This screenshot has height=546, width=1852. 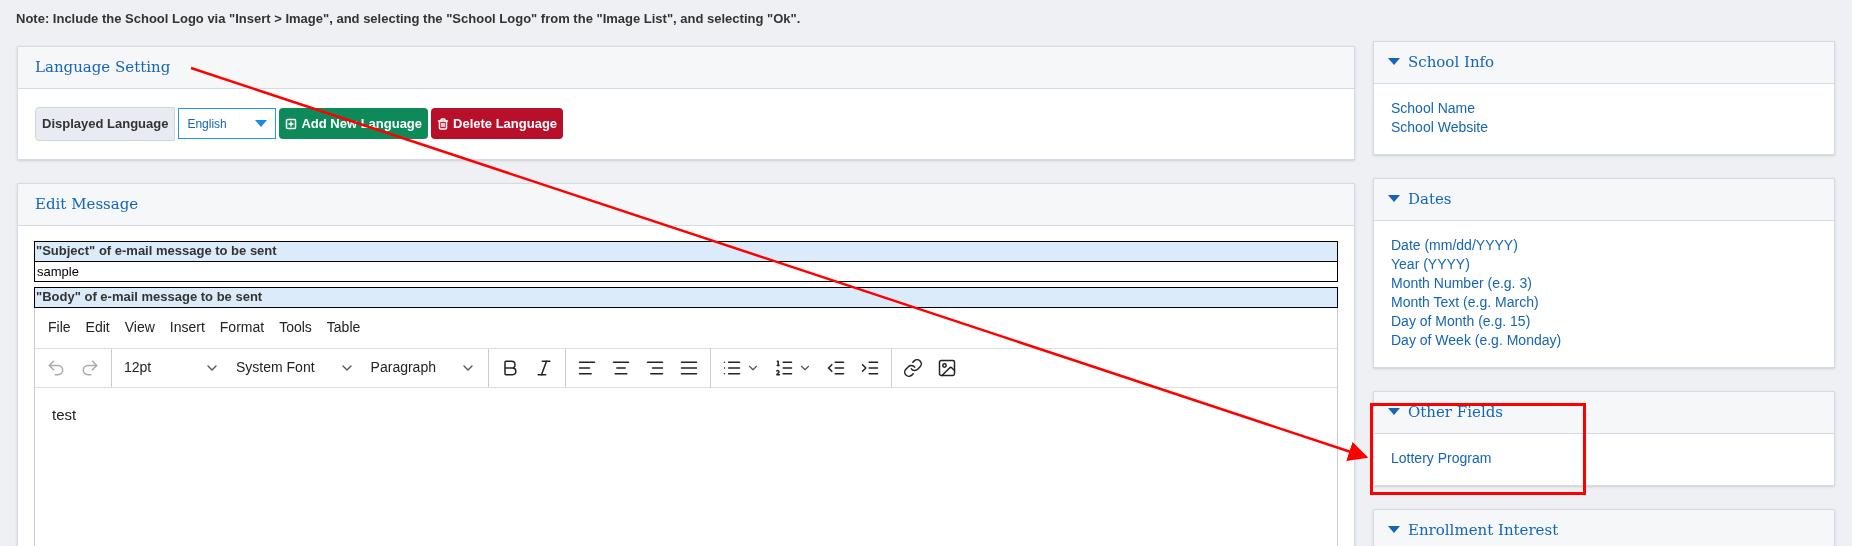 What do you see at coordinates (497, 123) in the screenshot?
I see `delete-button: Delete Language` at bounding box center [497, 123].